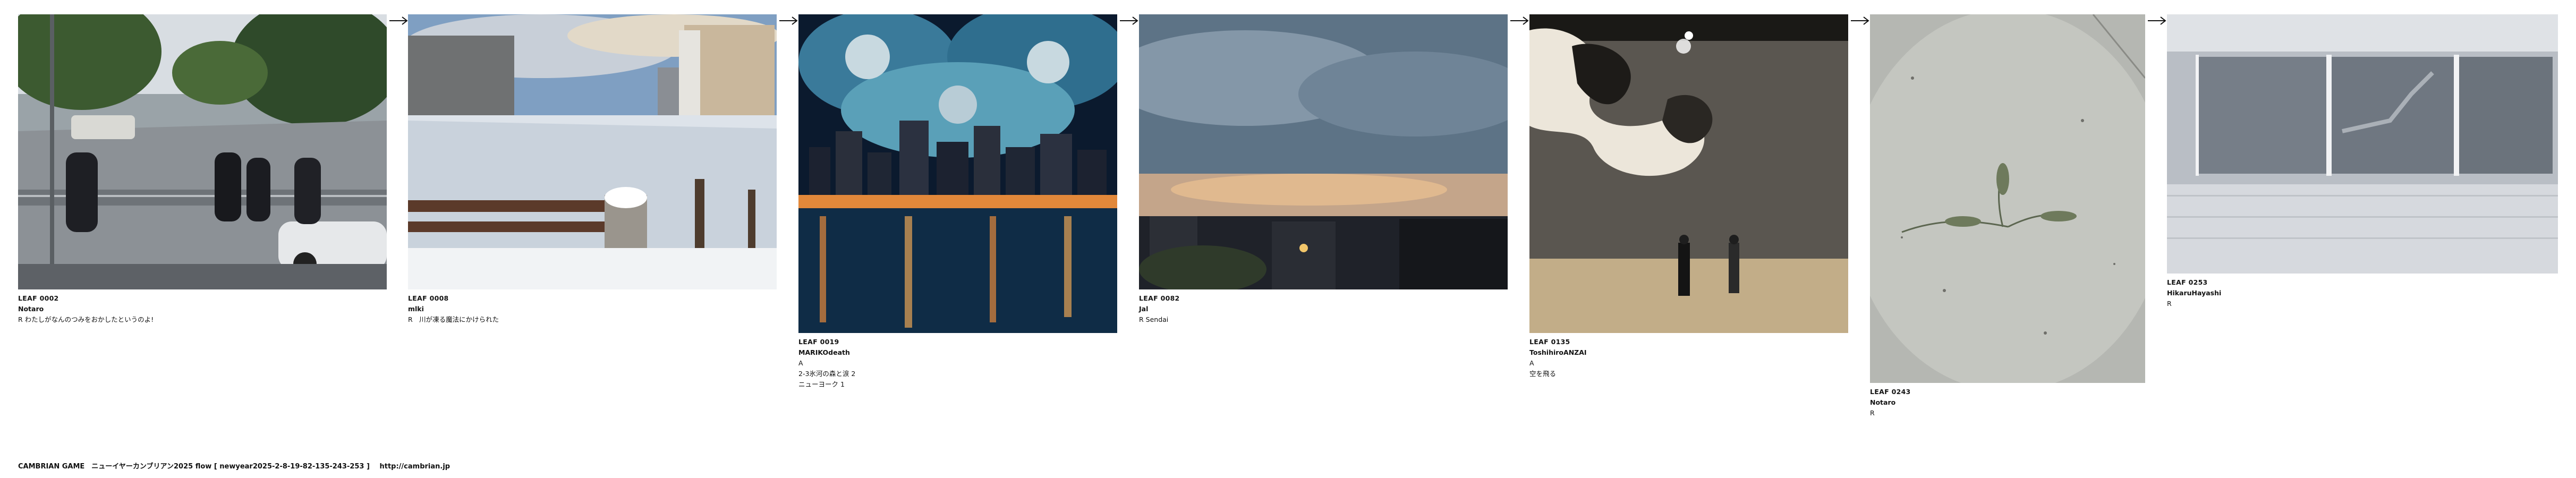 This screenshot has width=2576, height=478. Describe the element at coordinates (827, 374) in the screenshot. I see `leaf-text-line: 2-3氷河の森と涙 2` at that location.